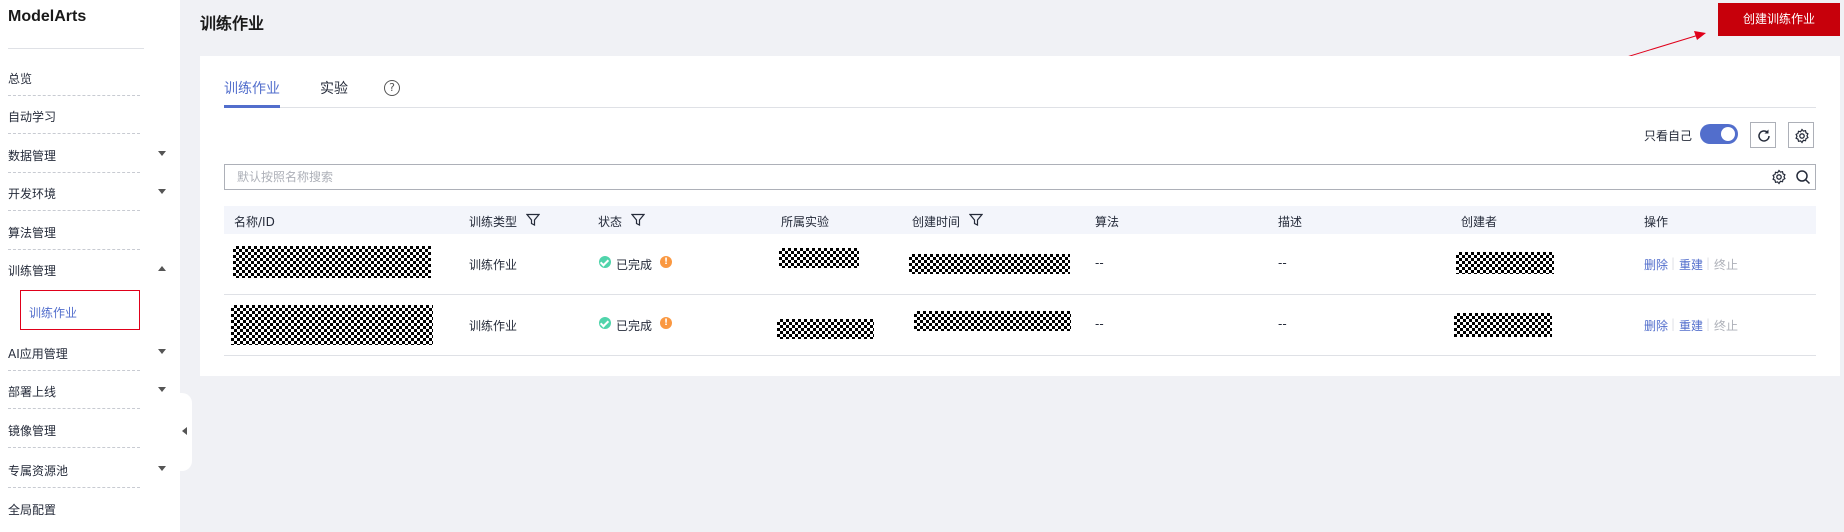  I want to click on sidebar-item-overview: 总览, so click(90, 77).